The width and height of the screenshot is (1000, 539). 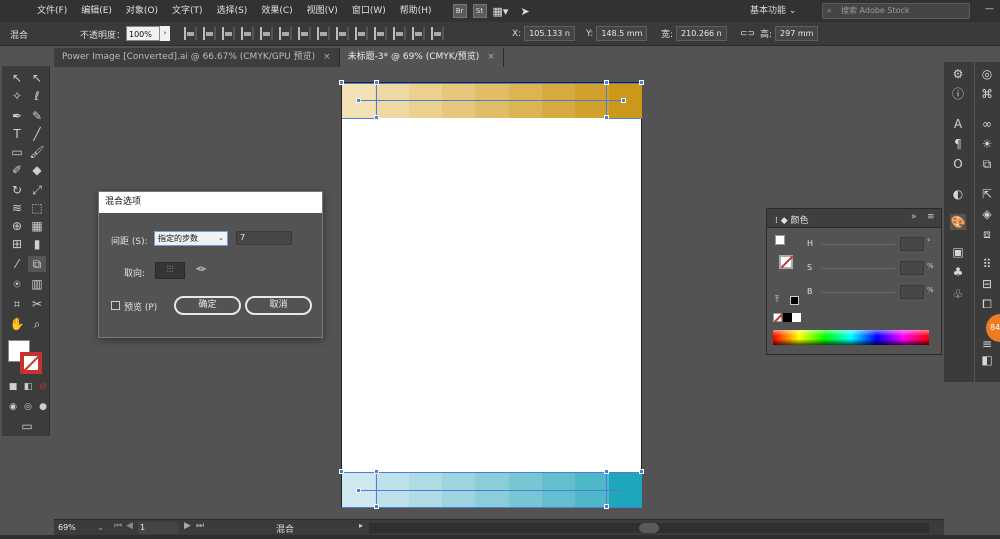 What do you see at coordinates (27, 426) in the screenshot?
I see `screen-mode-icon: ▭` at bounding box center [27, 426].